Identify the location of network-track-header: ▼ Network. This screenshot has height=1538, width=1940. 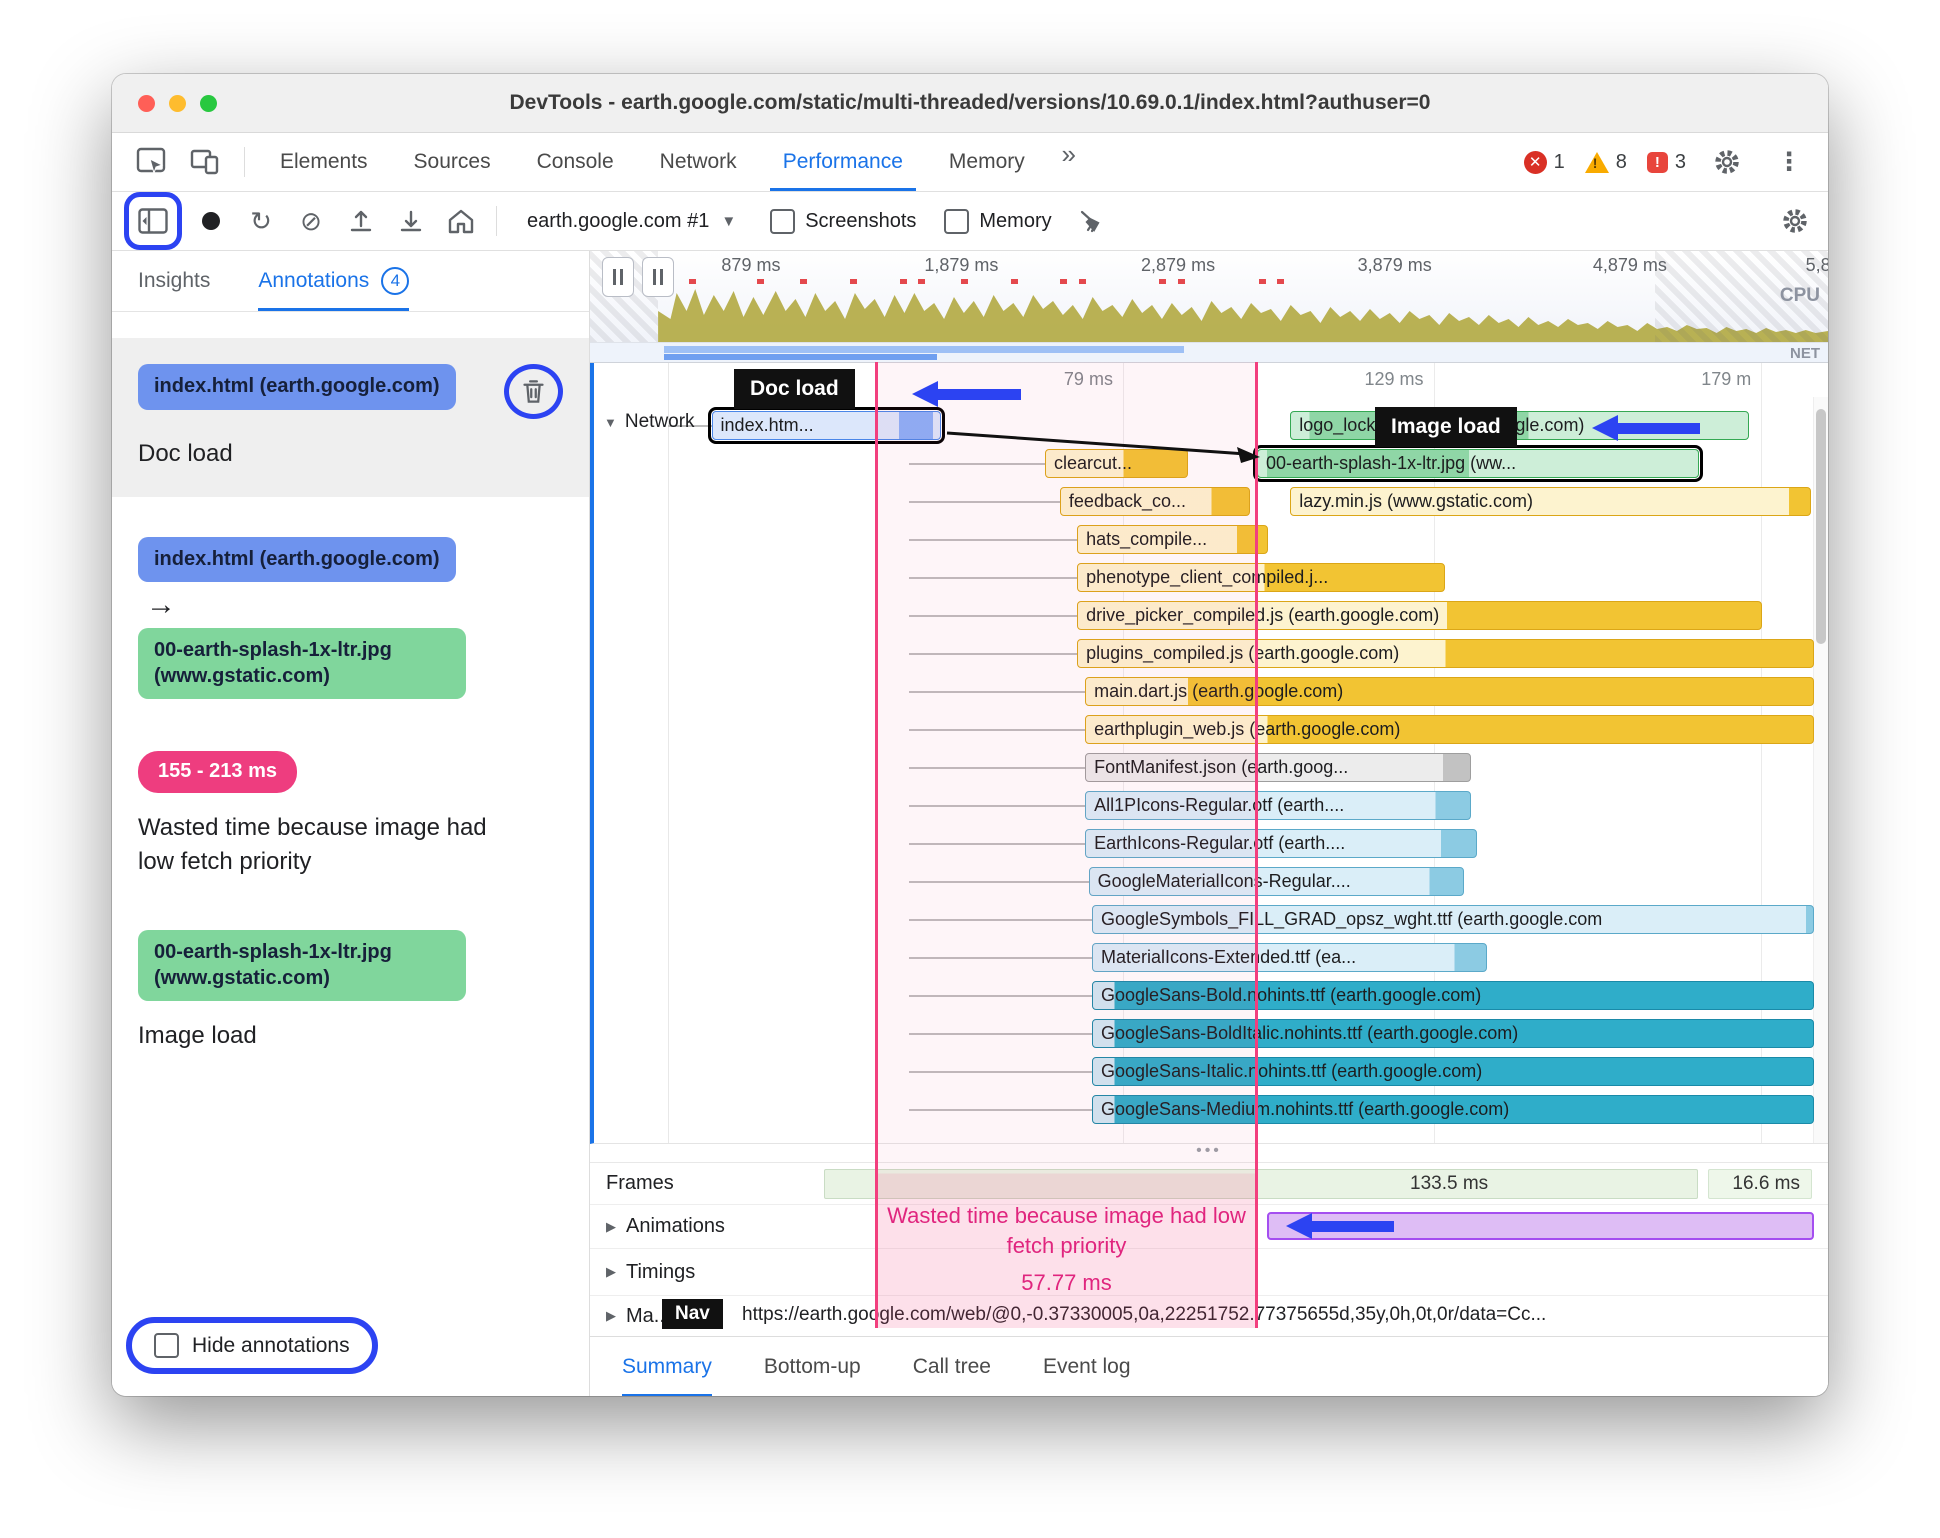
(649, 422).